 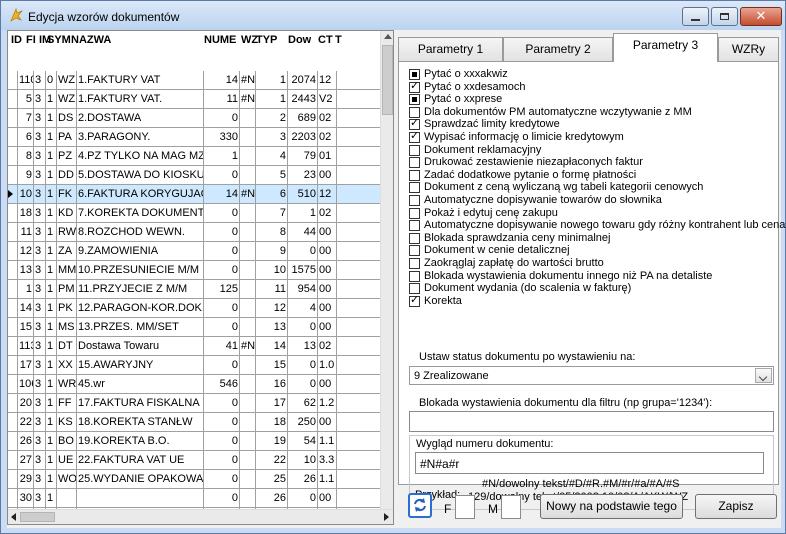 I want to click on vertical-scroll-thumb, so click(x=387, y=80).